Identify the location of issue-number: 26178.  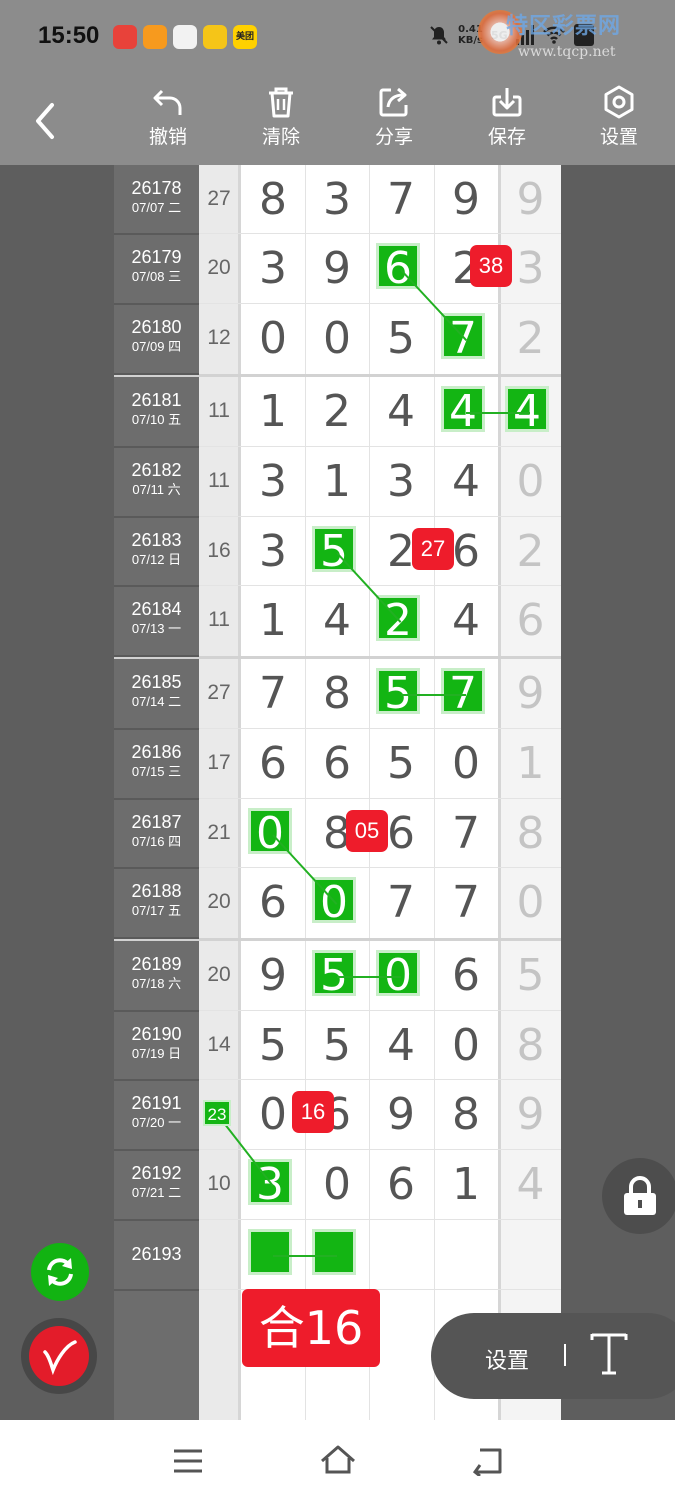
(156, 188).